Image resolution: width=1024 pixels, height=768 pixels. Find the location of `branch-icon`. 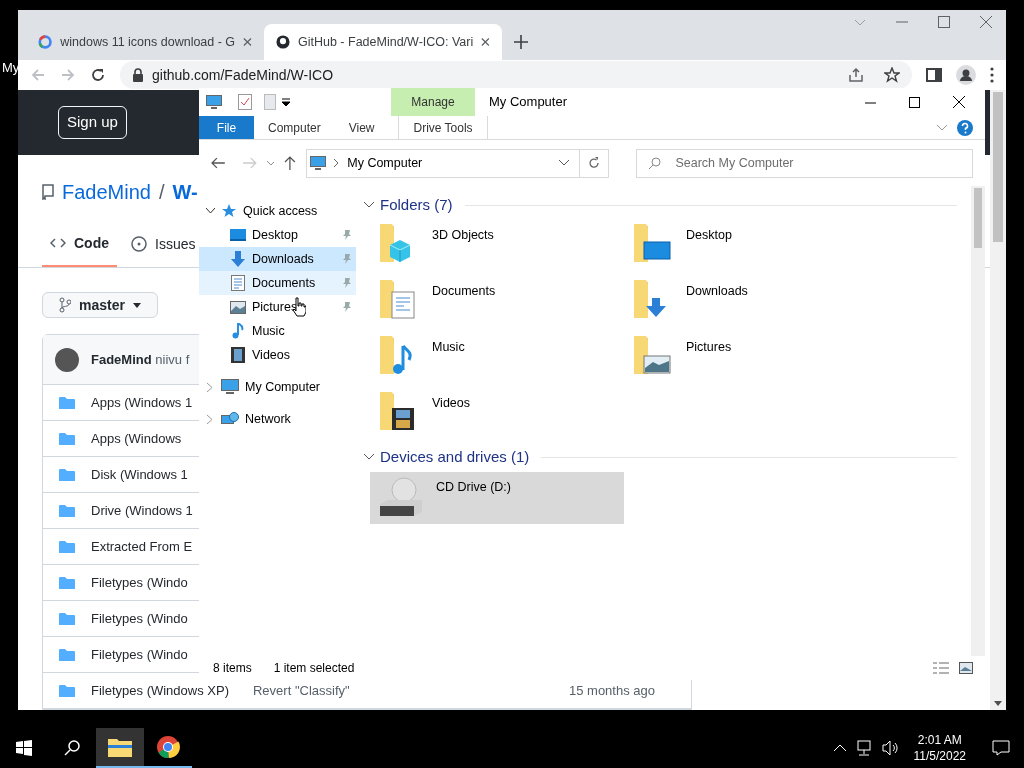

branch-icon is located at coordinates (65, 305).